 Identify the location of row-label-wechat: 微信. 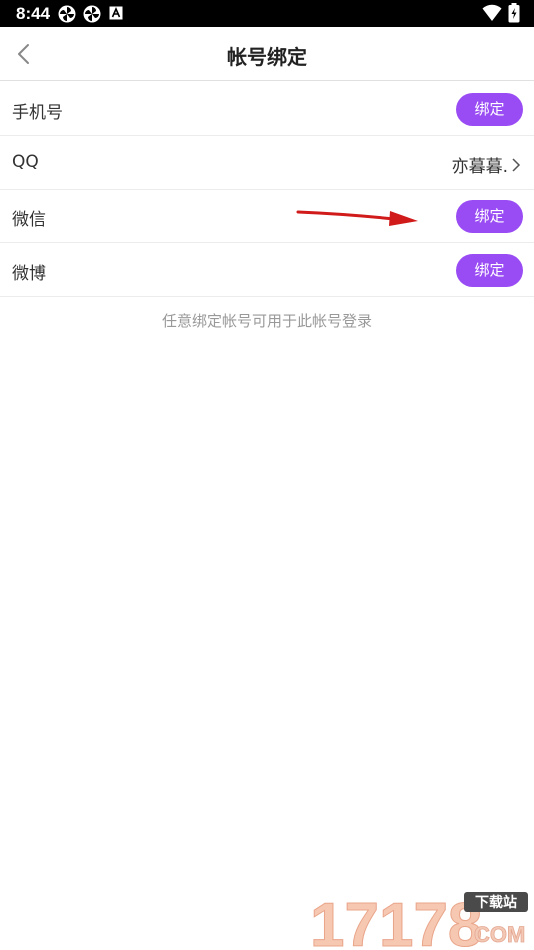
(29, 220).